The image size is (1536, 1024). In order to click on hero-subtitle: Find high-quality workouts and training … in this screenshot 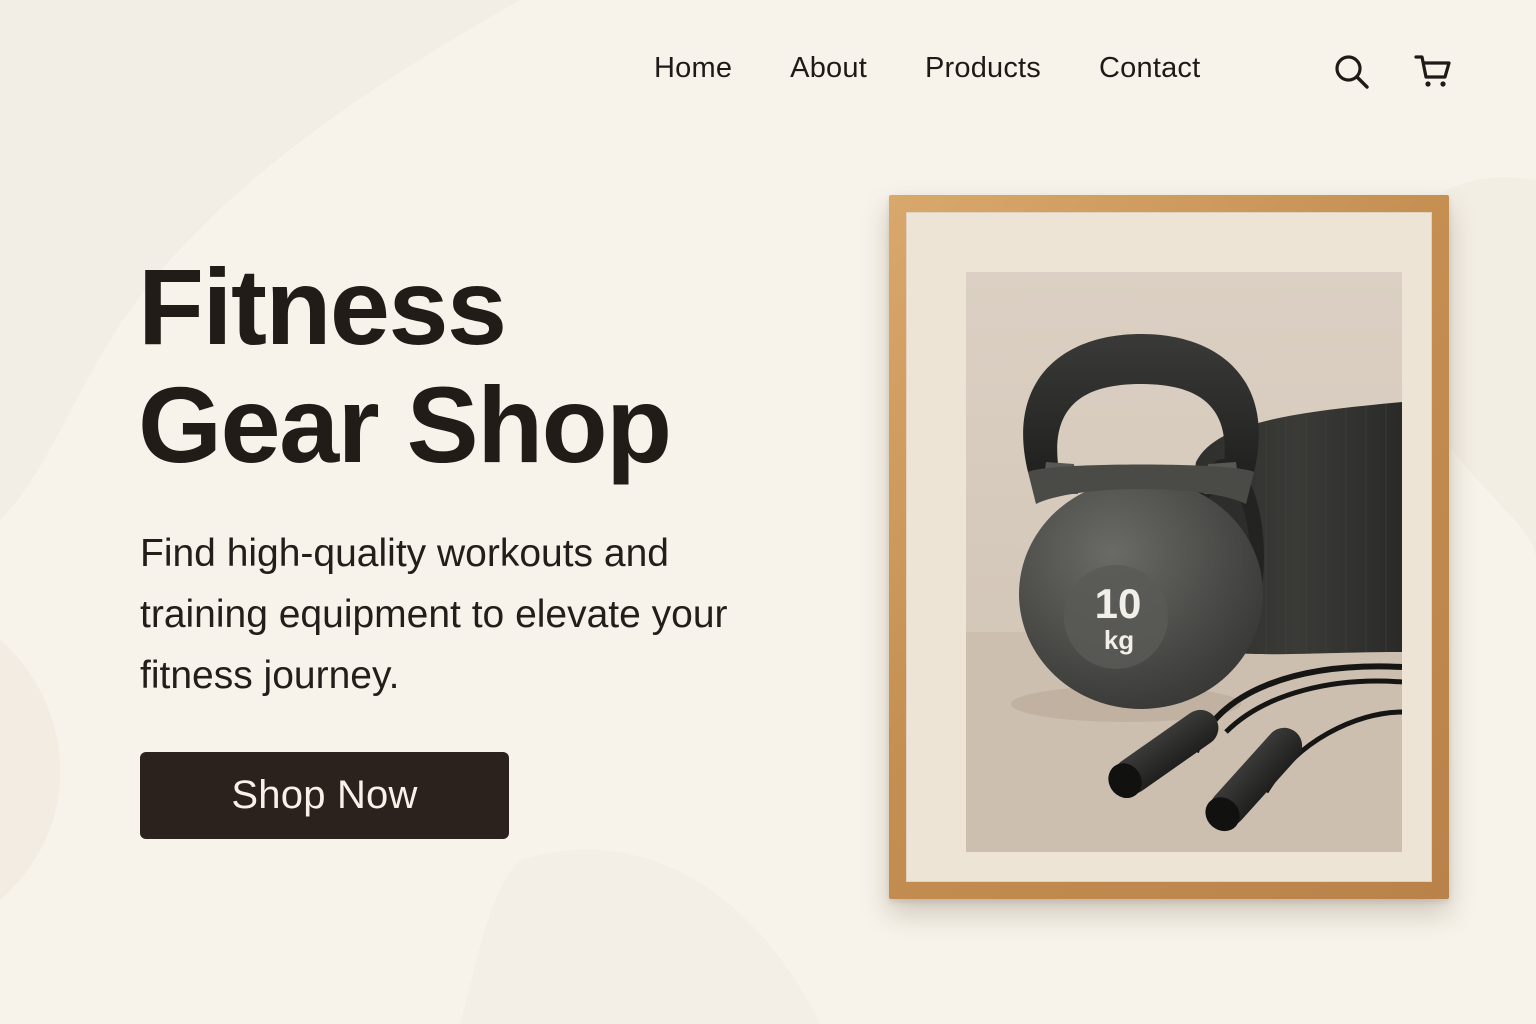, I will do `click(434, 614)`.